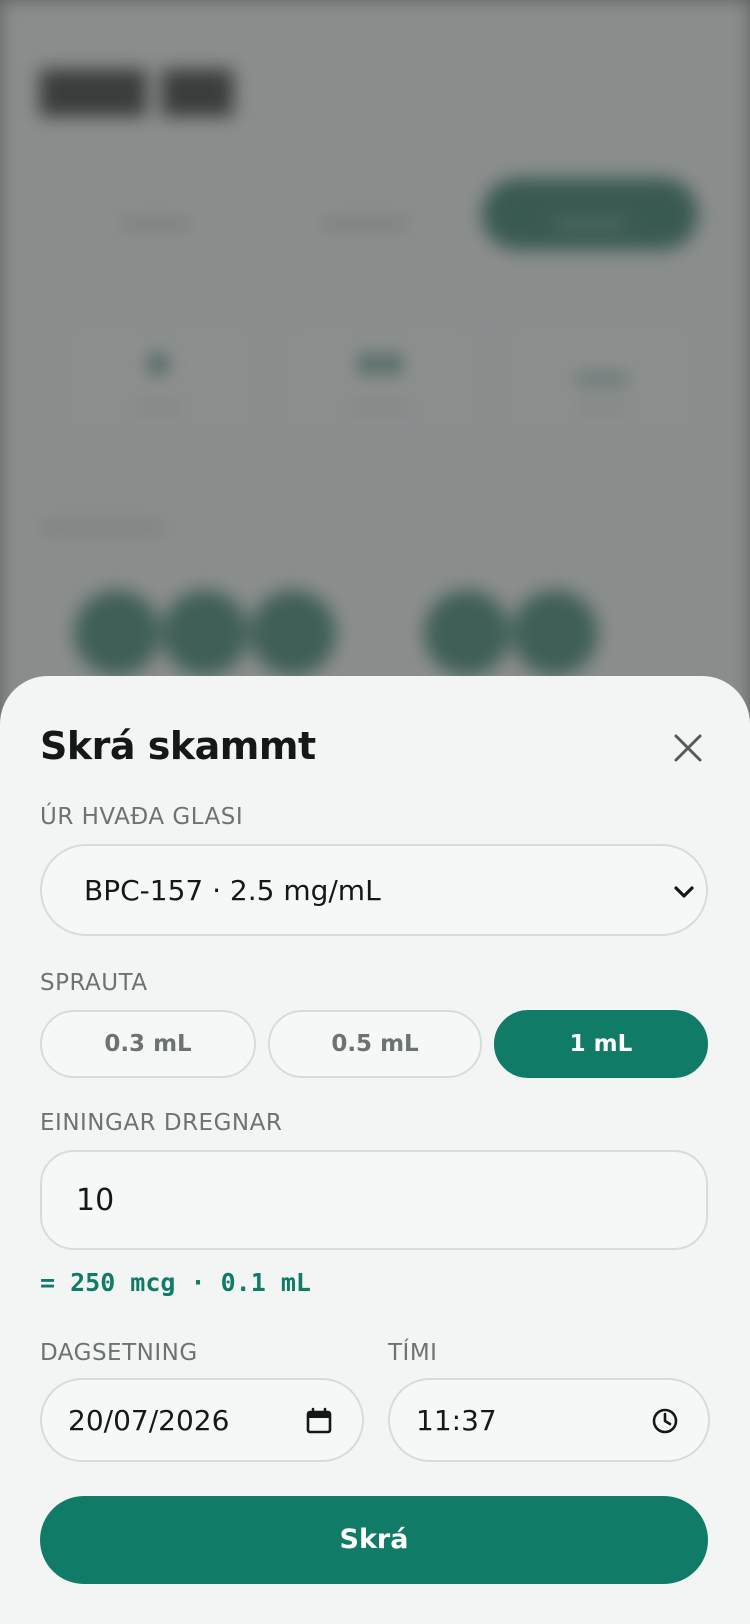  I want to click on chevron-down-icon, so click(684, 892).